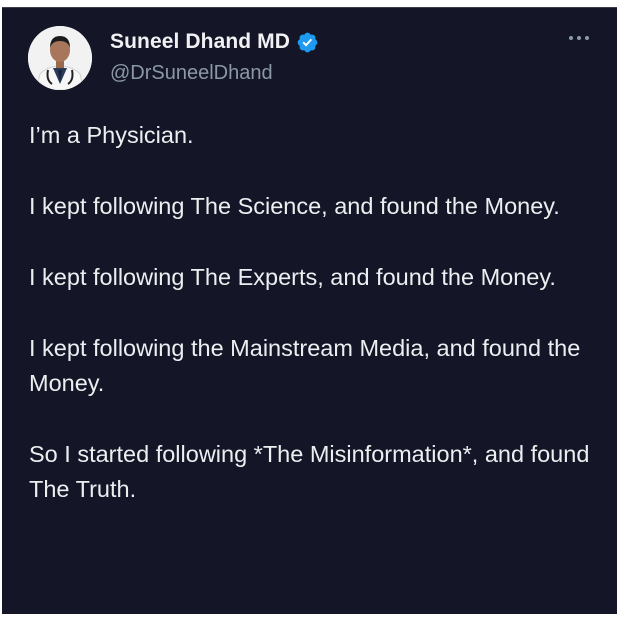  Describe the element at coordinates (307, 42) in the screenshot. I see `verified-badge-icon` at that location.